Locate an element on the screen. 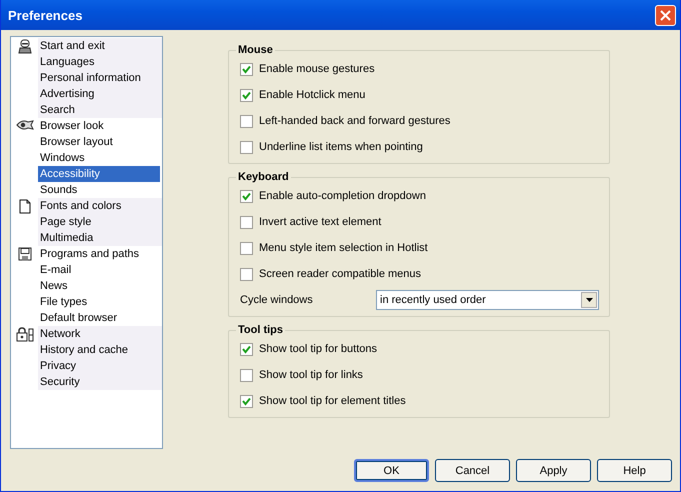  person-icon is located at coordinates (25, 46).